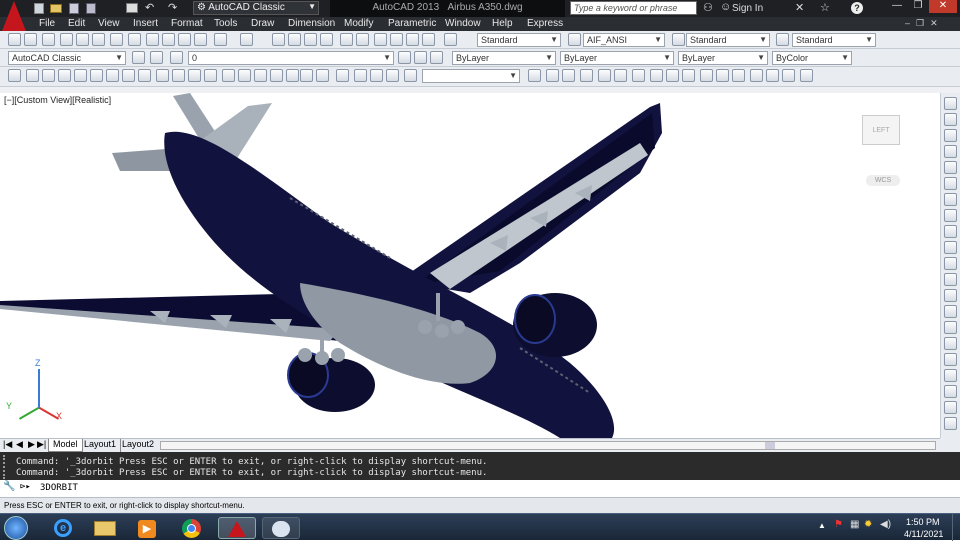 The width and height of the screenshot is (960, 541). Describe the element at coordinates (428, 39) in the screenshot. I see `help-icon` at that location.